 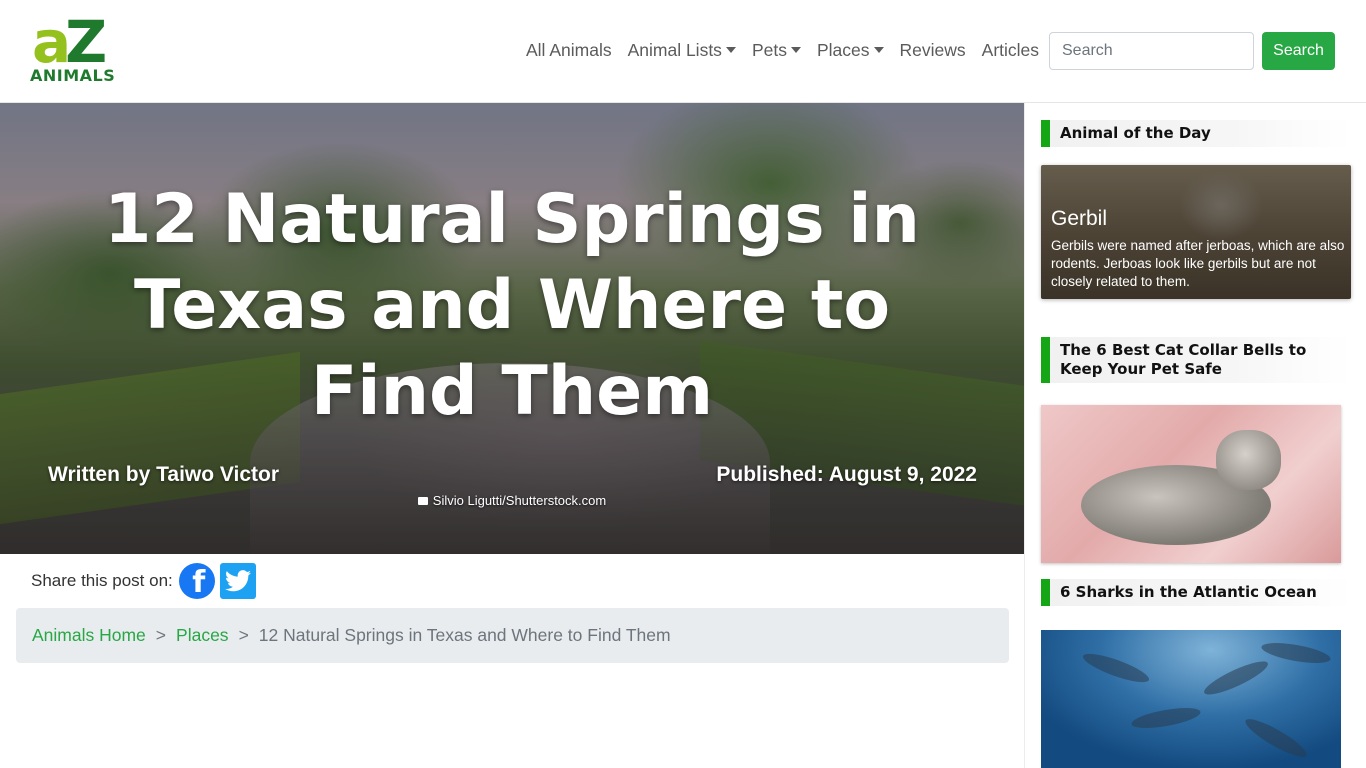 What do you see at coordinates (1248, 460) in the screenshot?
I see `cat-head` at bounding box center [1248, 460].